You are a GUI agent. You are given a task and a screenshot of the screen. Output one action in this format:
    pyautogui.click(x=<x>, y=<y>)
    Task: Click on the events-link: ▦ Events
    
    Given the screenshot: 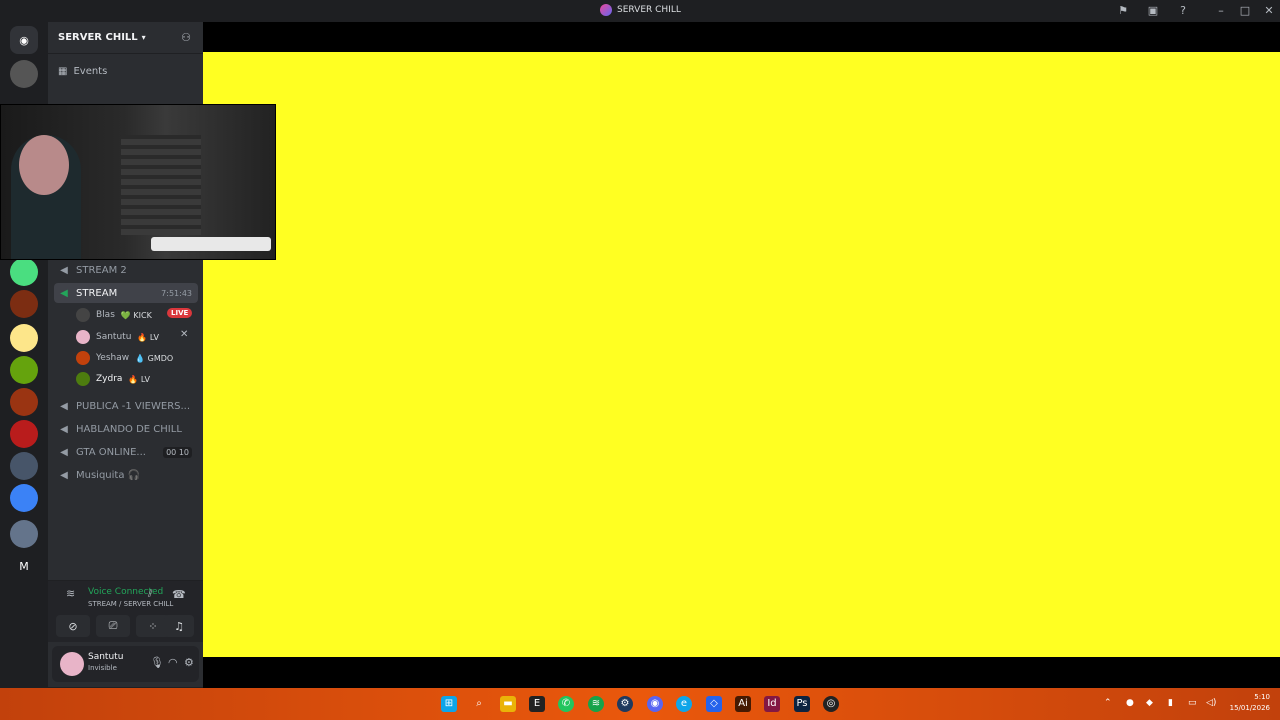 What is the action you would take?
    pyautogui.click(x=82, y=71)
    